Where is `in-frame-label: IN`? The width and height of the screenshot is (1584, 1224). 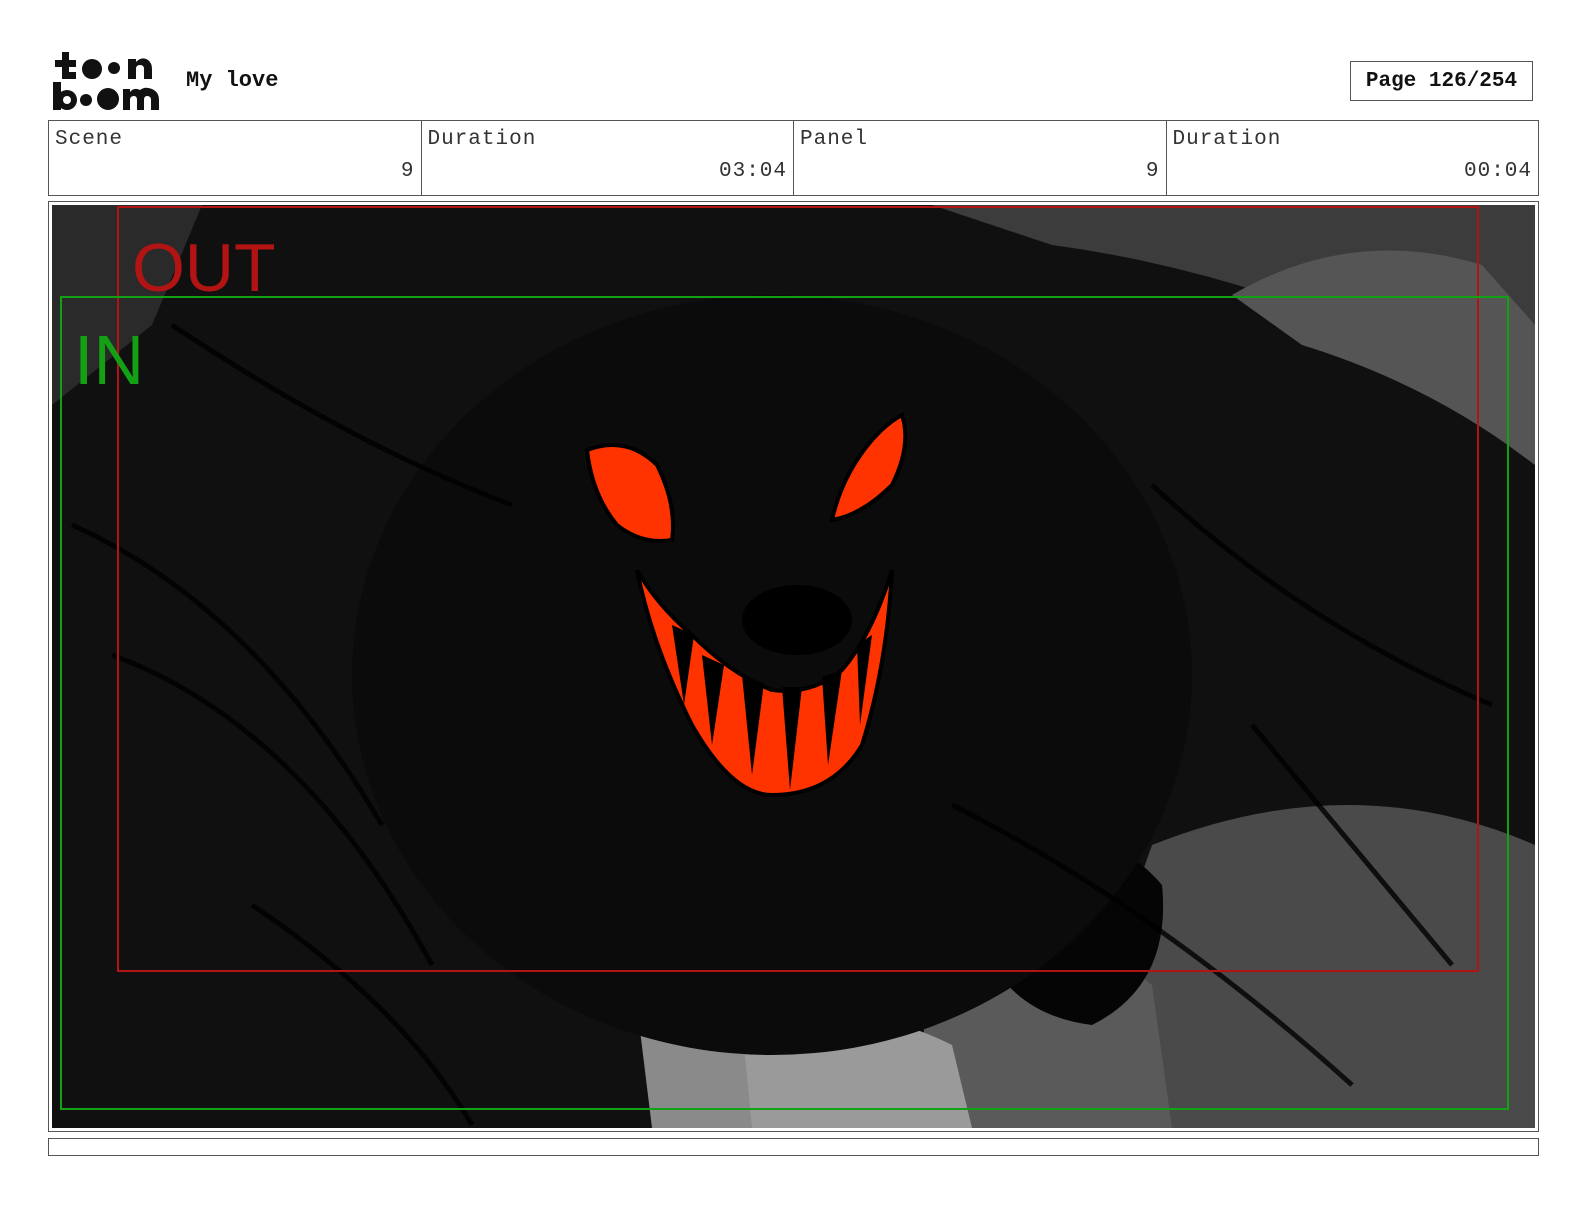 in-frame-label: IN is located at coordinates (109, 360).